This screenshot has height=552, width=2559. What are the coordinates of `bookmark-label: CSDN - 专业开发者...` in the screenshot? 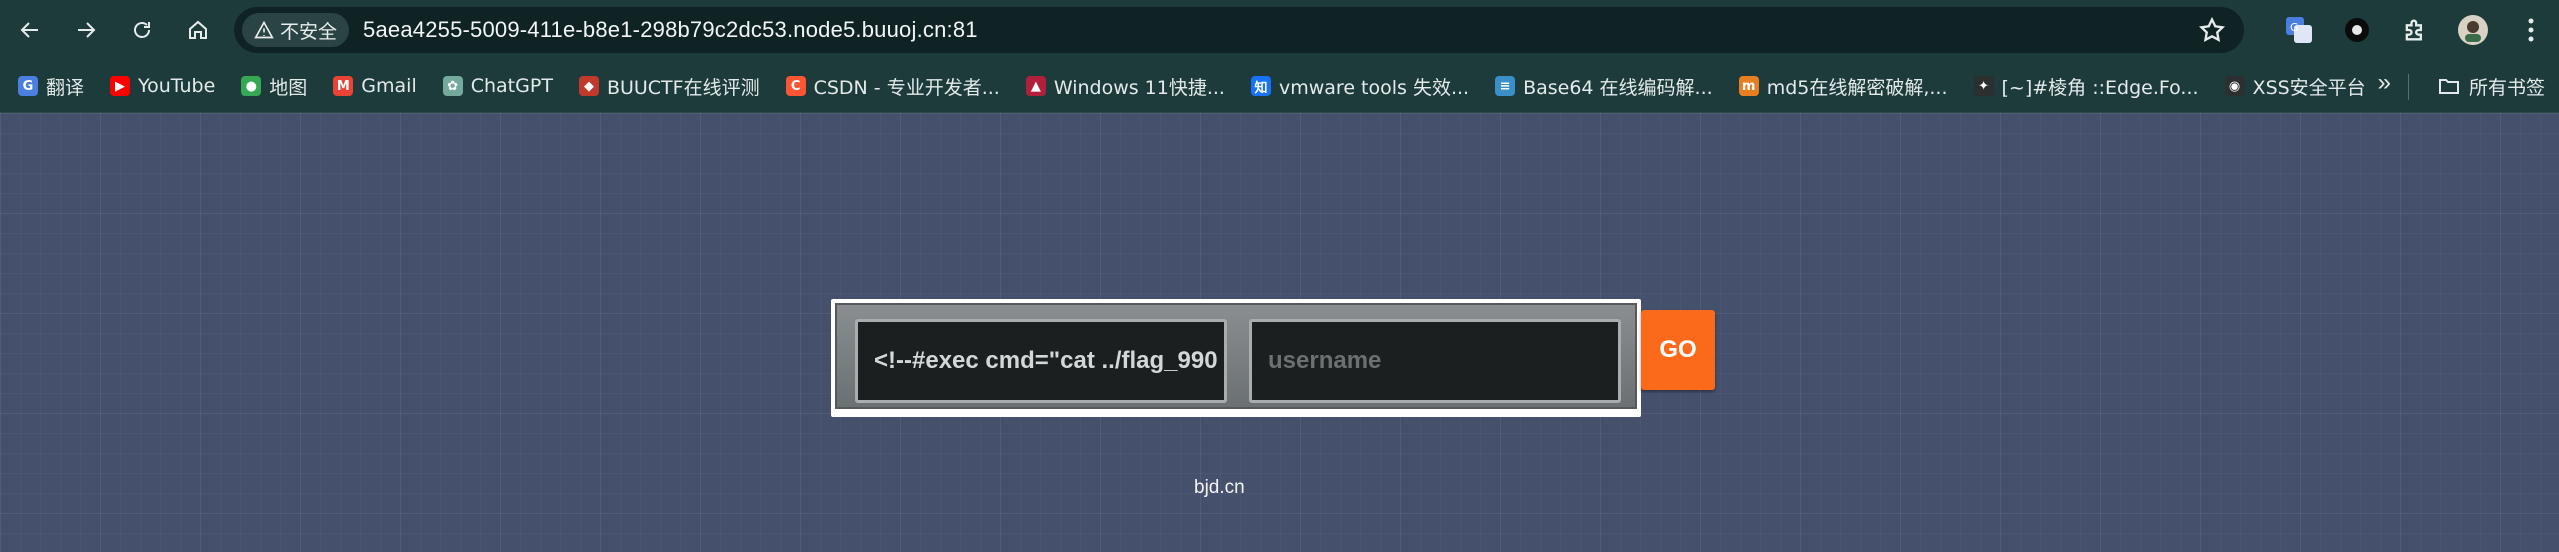 It's located at (906, 87).